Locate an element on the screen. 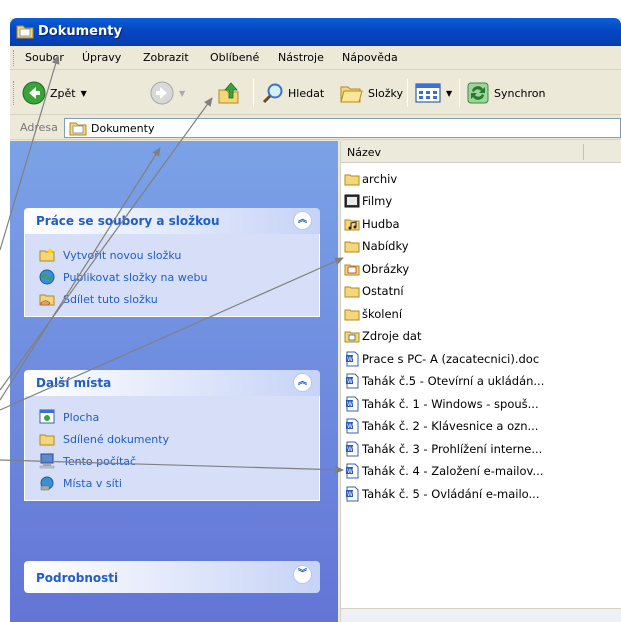 The image size is (621, 622). panel-details: Podrobnosti ︾ is located at coordinates (172, 577).